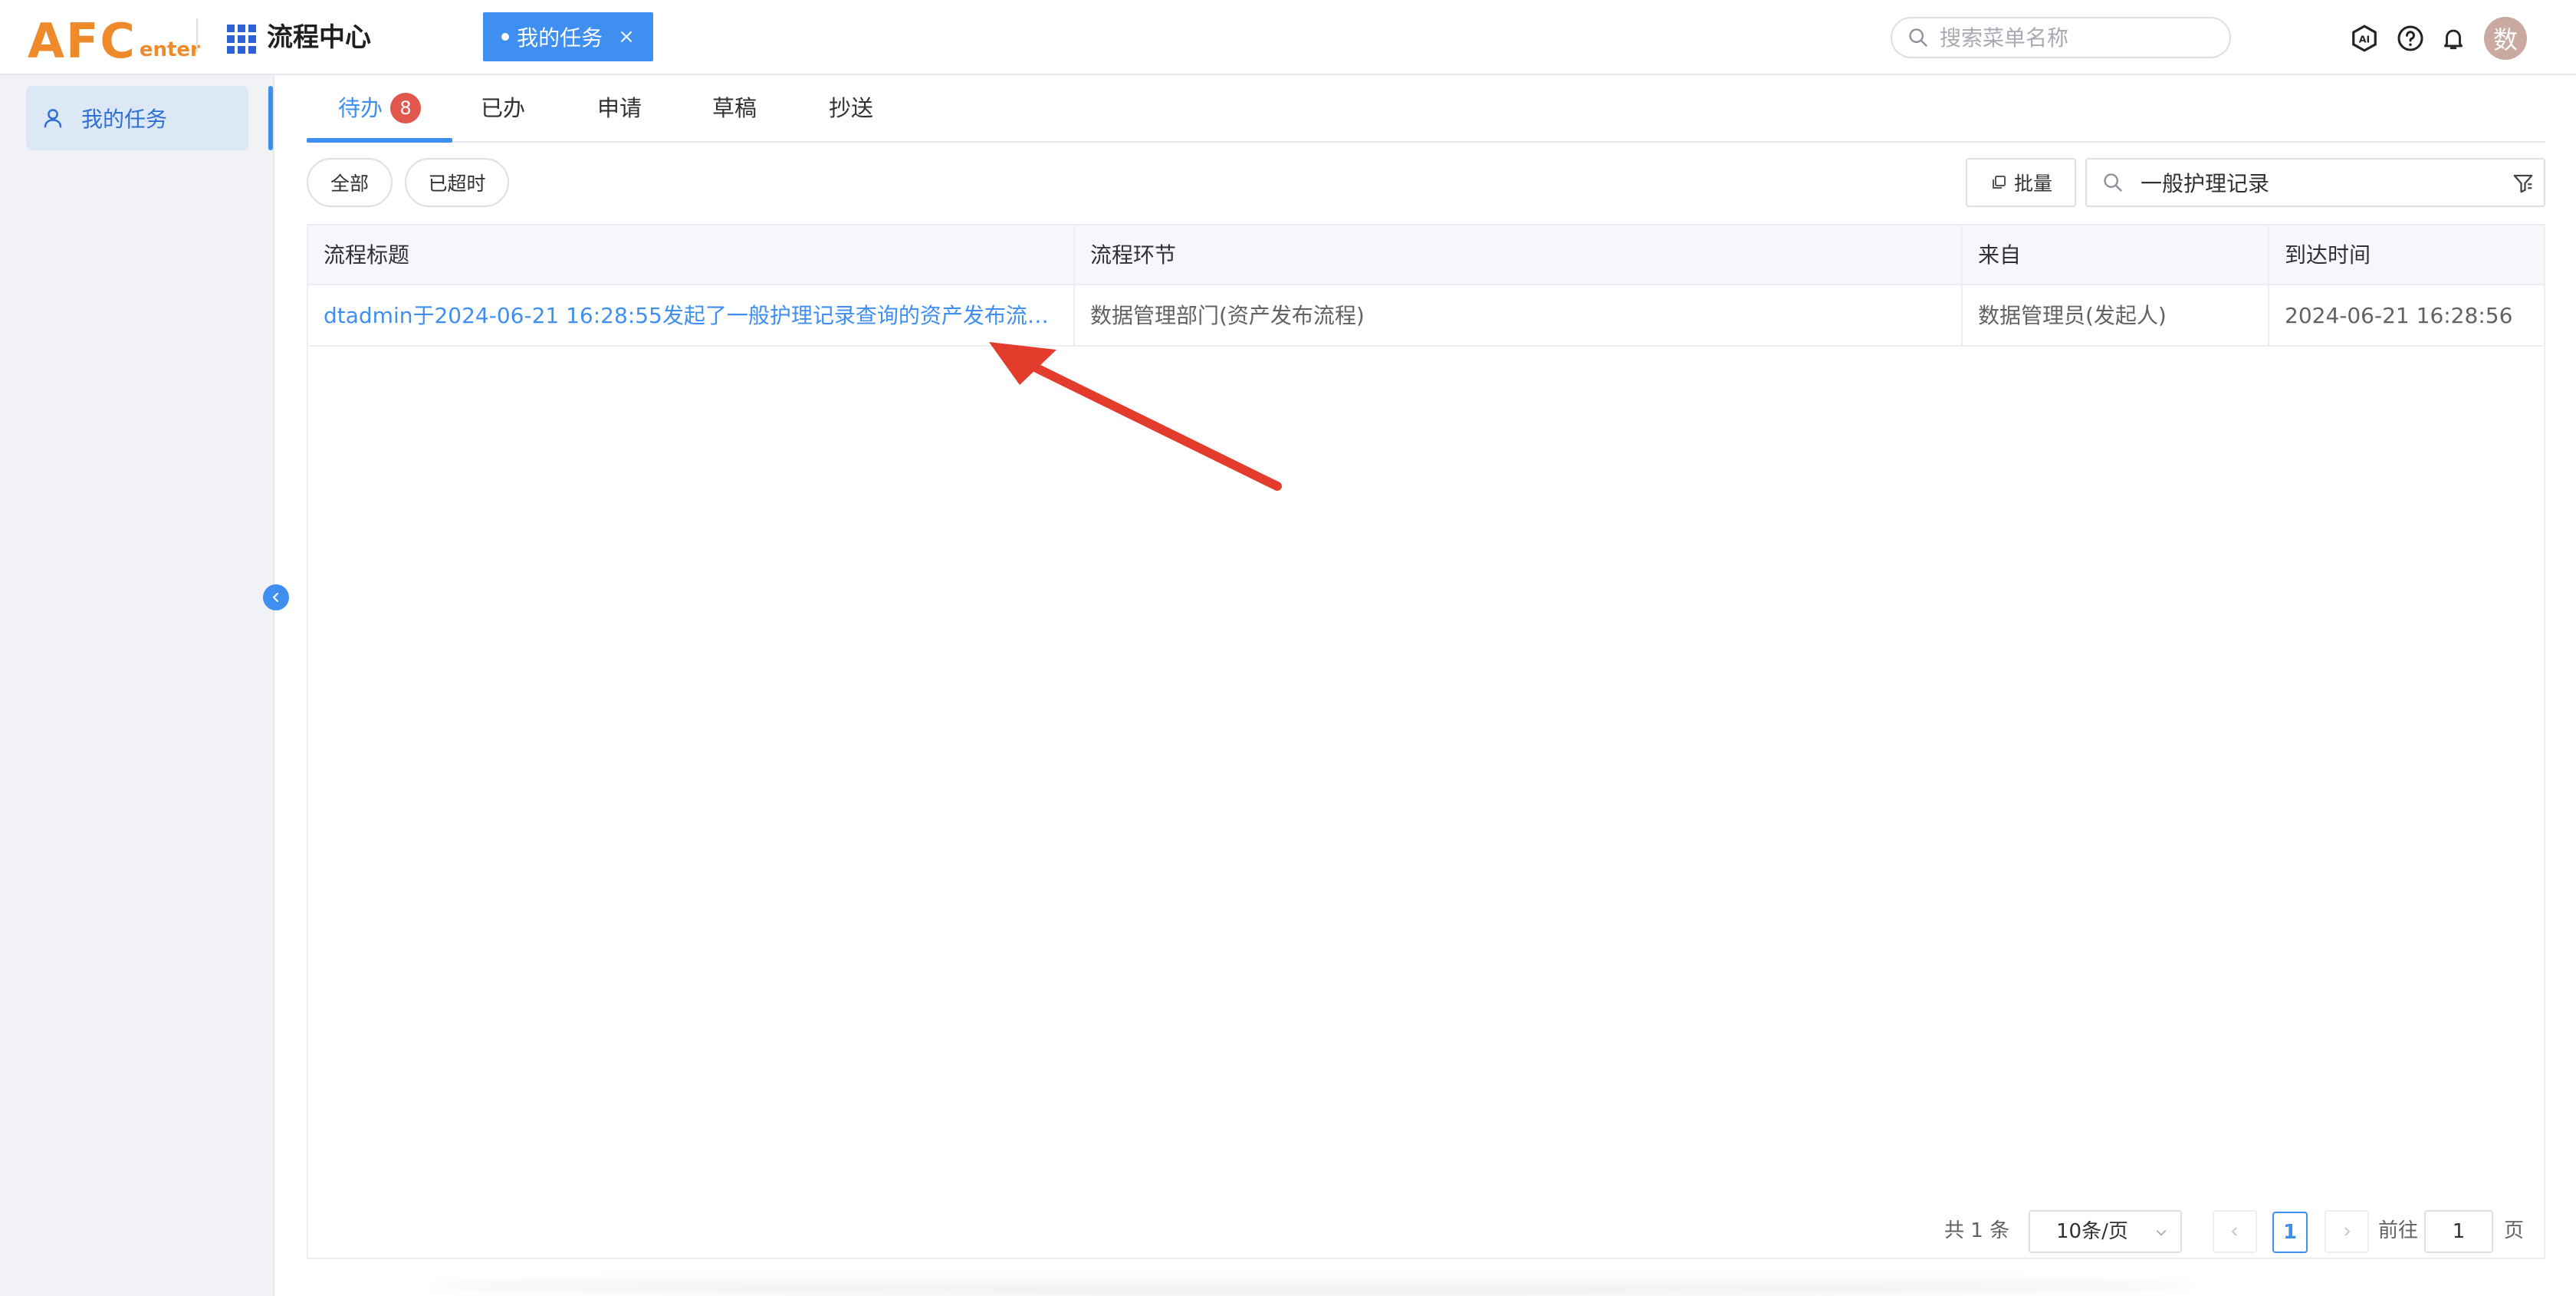 Image resolution: width=2576 pixels, height=1296 pixels. I want to click on batch-button: 批量, so click(2021, 182).